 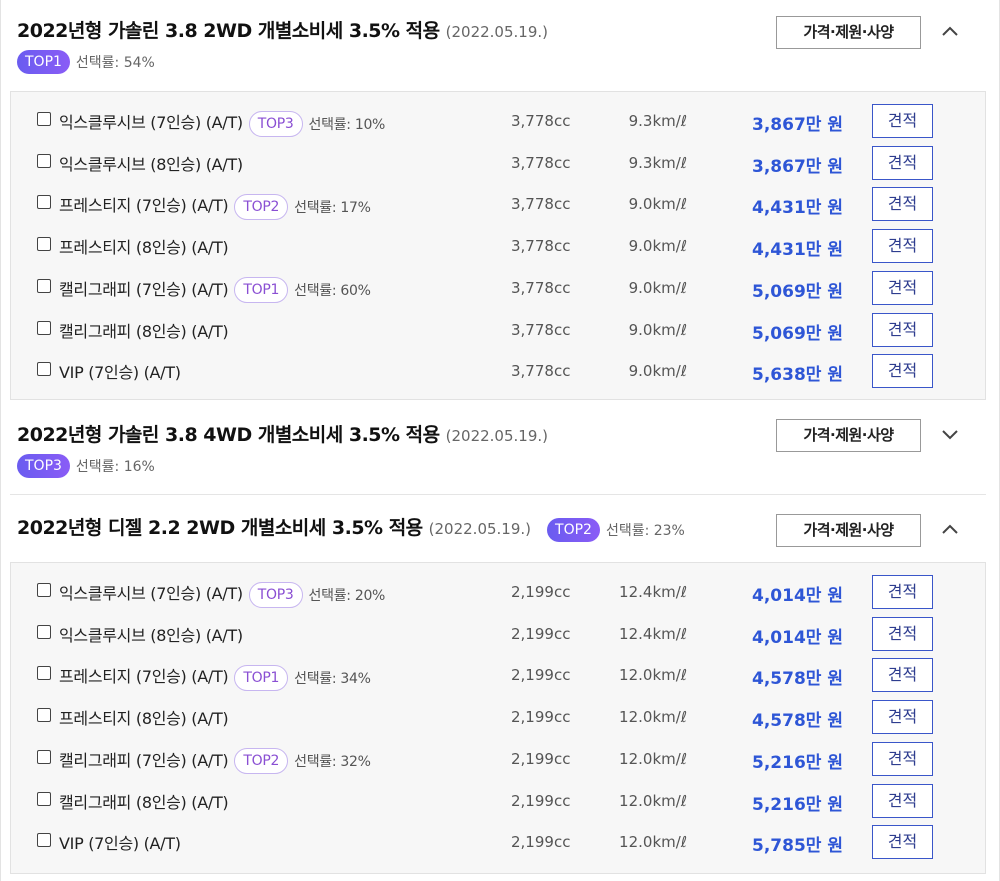 I want to click on trim-price: 4,578만 원, so click(x=797, y=721).